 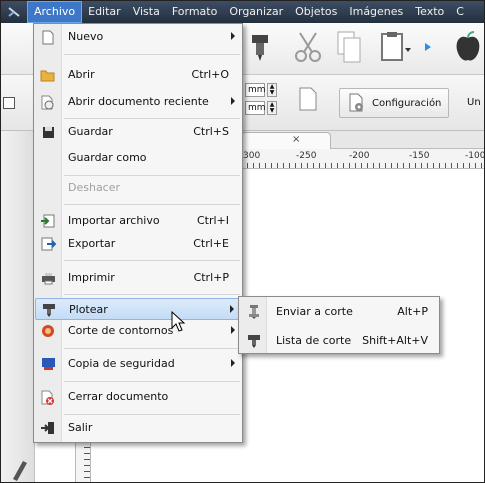 What do you see at coordinates (395, 47) in the screenshot?
I see `paste-icon` at bounding box center [395, 47].